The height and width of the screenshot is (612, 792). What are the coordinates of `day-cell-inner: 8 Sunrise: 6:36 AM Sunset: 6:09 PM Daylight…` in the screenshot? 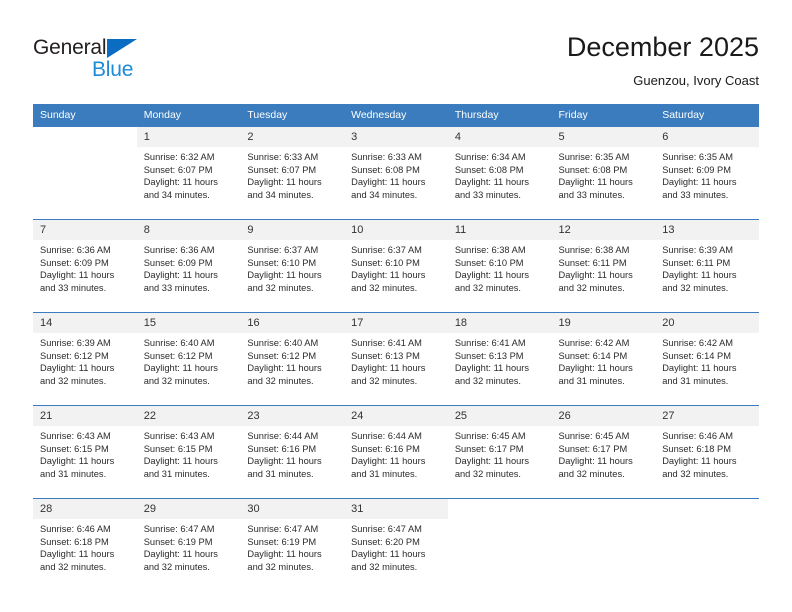 It's located at (188, 264).